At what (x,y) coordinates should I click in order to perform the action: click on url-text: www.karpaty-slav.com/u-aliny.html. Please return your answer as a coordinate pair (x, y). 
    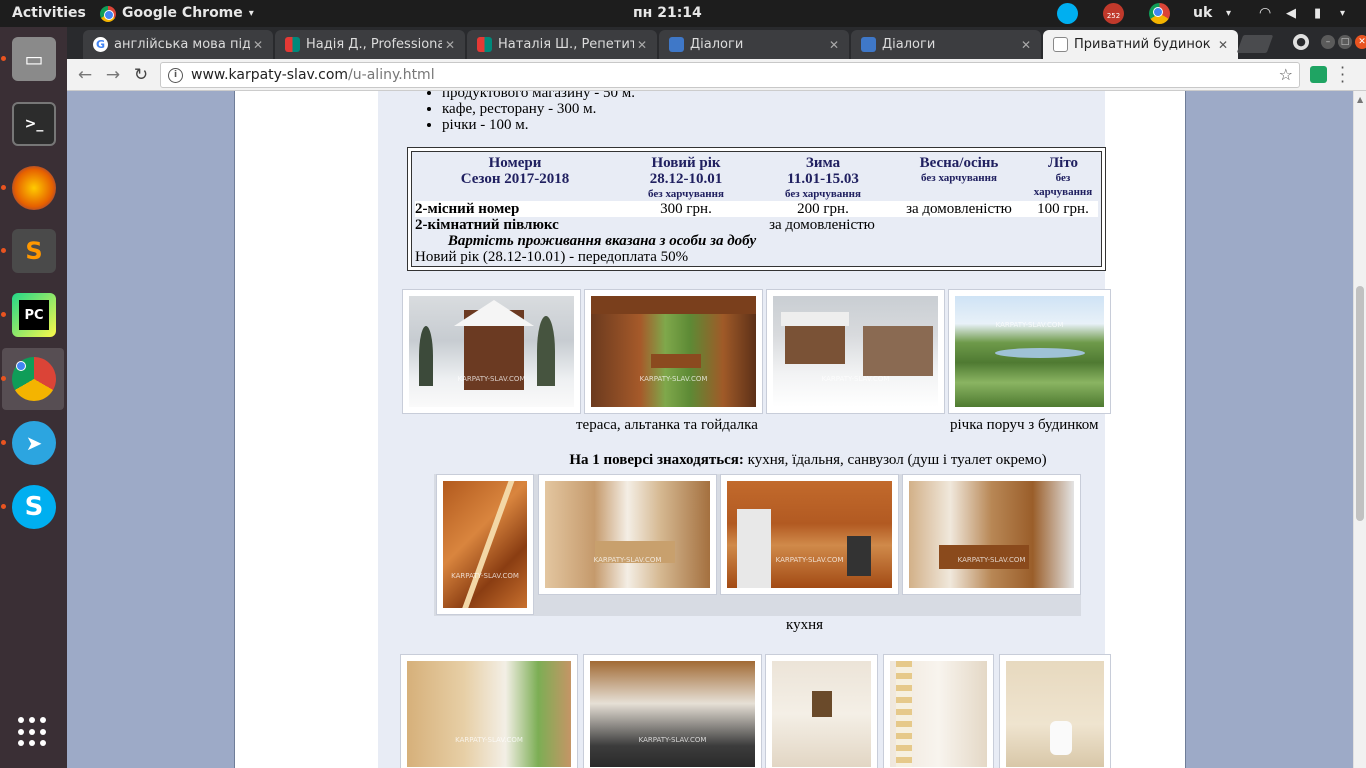
    Looking at the image, I should click on (313, 75).